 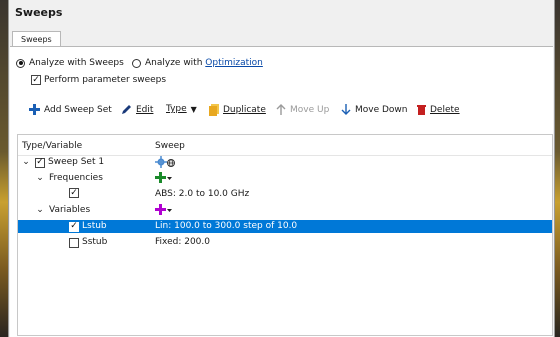 I want to click on perform-parameter-sweeps-label: Perform parameter sweeps, so click(x=105, y=80).